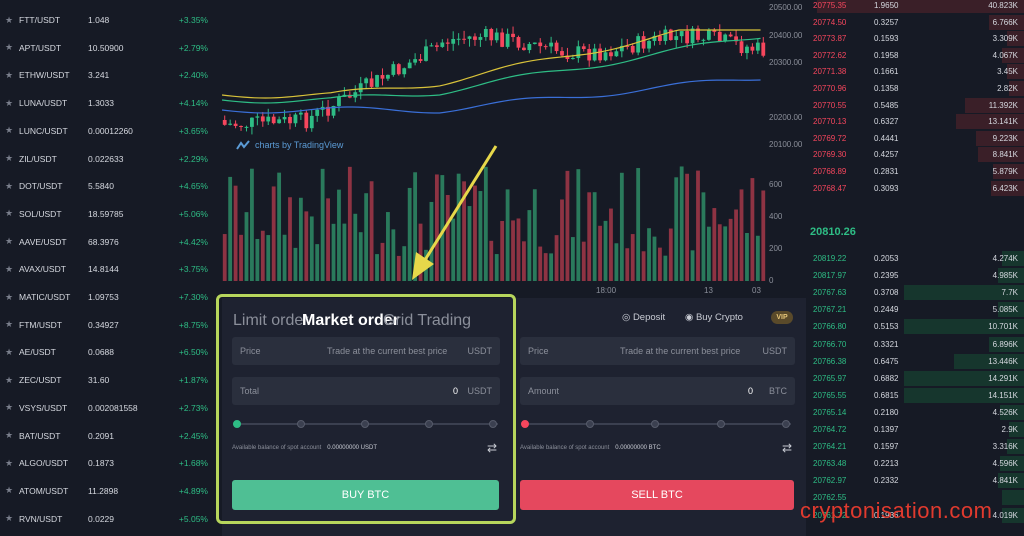  Describe the element at coordinates (915, 480) in the screenshot. I see `bid-row: 20762.97 0.2332 4.841K` at that location.